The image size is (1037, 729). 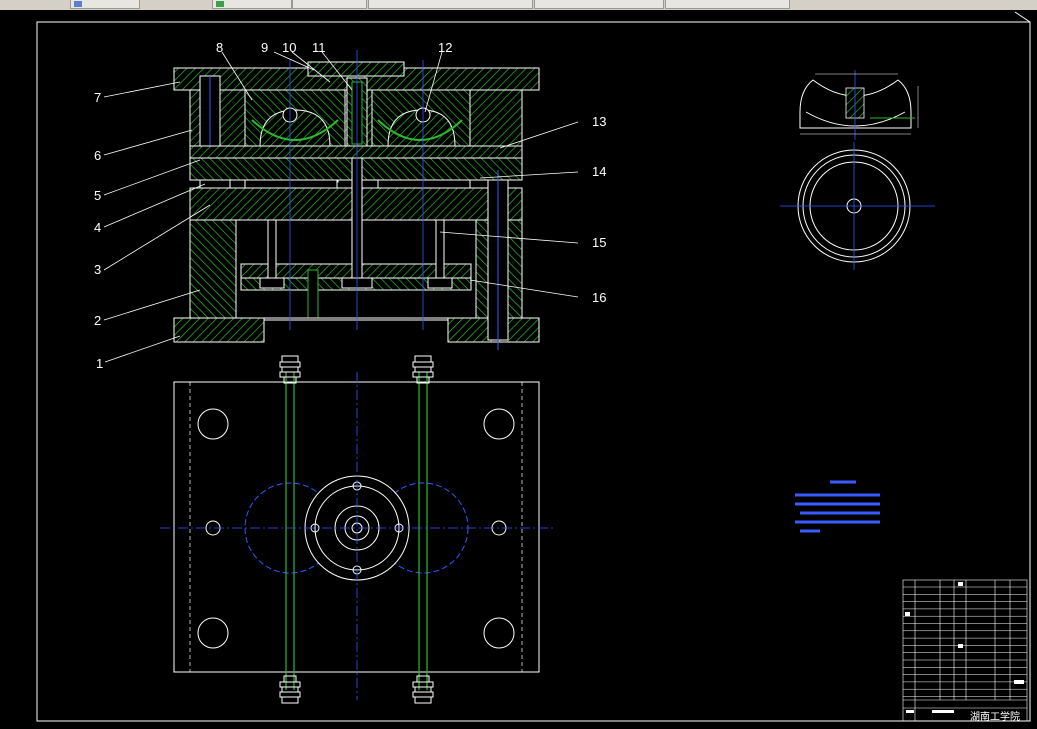 What do you see at coordinates (356, 200) in the screenshot?
I see `sectional-view` at bounding box center [356, 200].